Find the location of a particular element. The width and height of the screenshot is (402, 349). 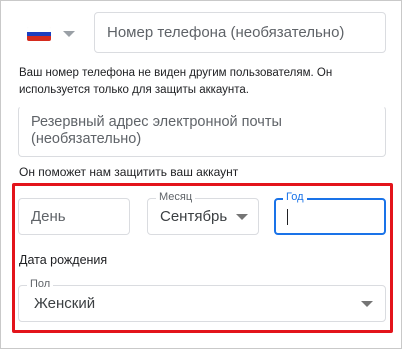

recovery-email-hint: Он поможет нам защитить ваш аккаунт is located at coordinates (129, 172).